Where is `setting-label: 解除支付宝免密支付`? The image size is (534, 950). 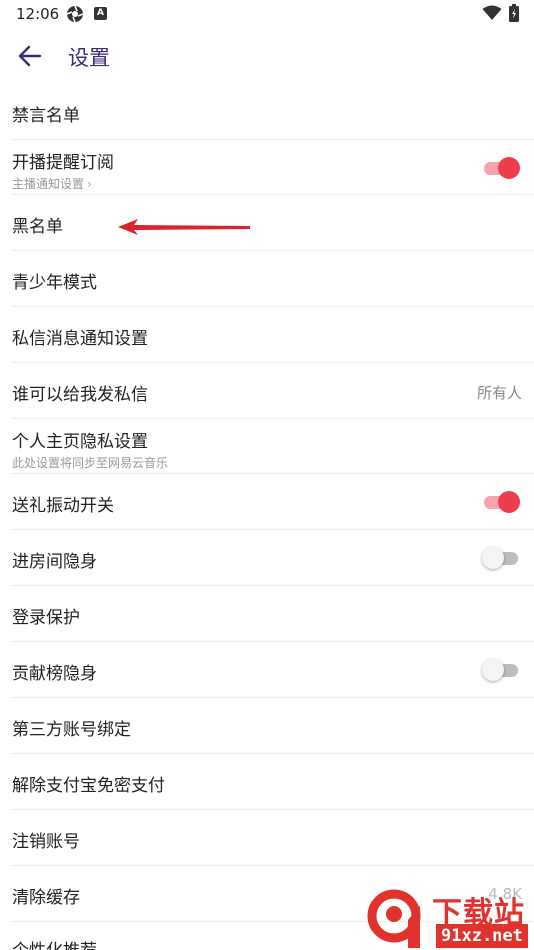
setting-label: 解除支付宝免密支付 is located at coordinates (88, 786).